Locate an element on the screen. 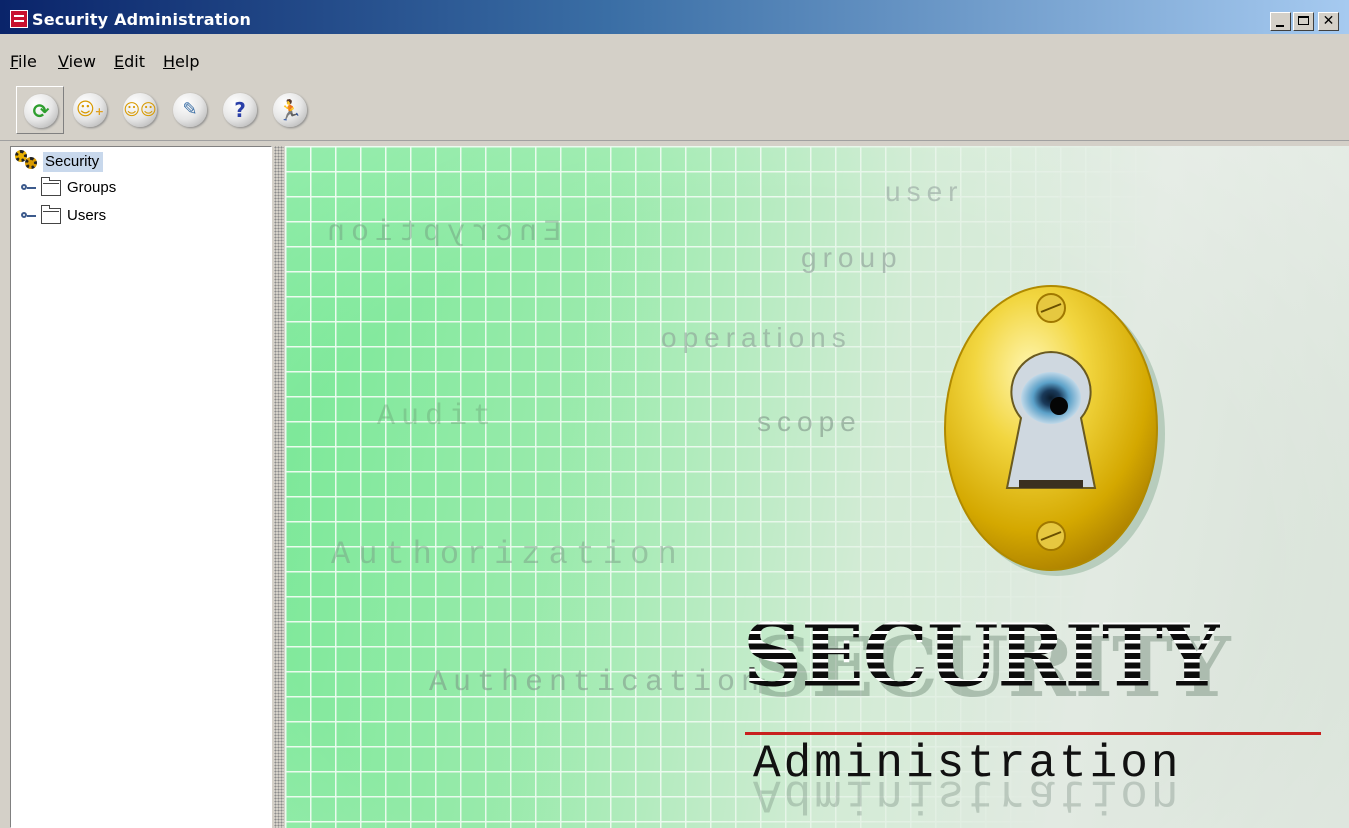 The image size is (1349, 828). edit-button: ✎ is located at coordinates (190, 110).